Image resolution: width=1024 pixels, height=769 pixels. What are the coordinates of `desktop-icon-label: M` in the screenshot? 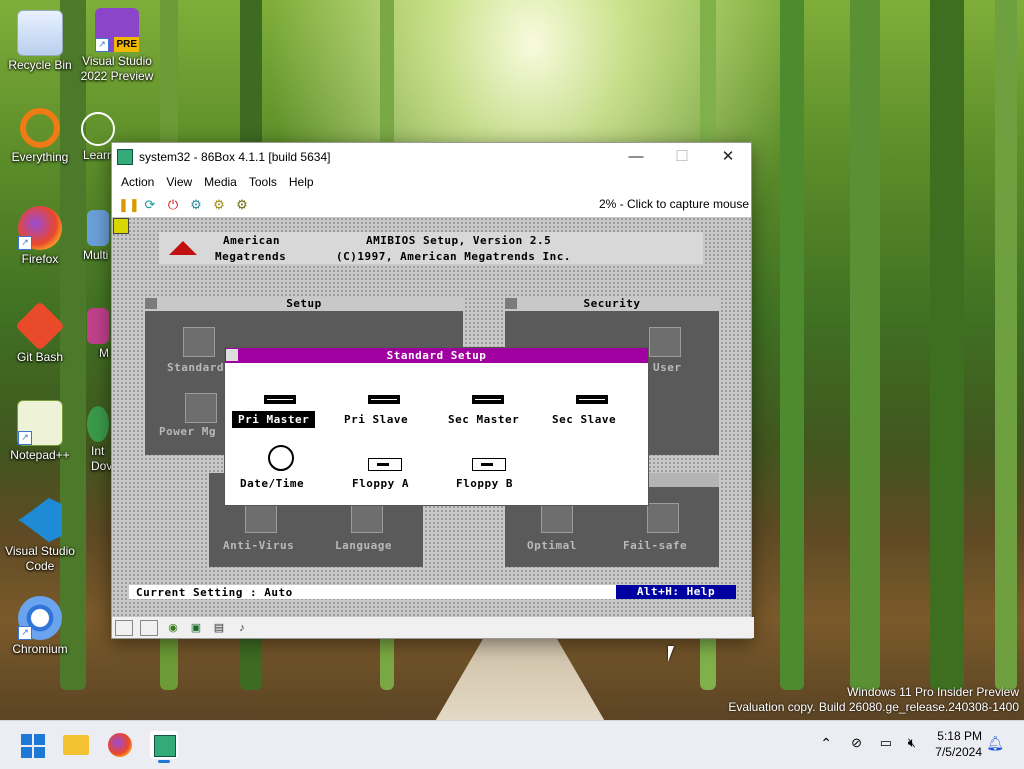 It's located at (104, 353).